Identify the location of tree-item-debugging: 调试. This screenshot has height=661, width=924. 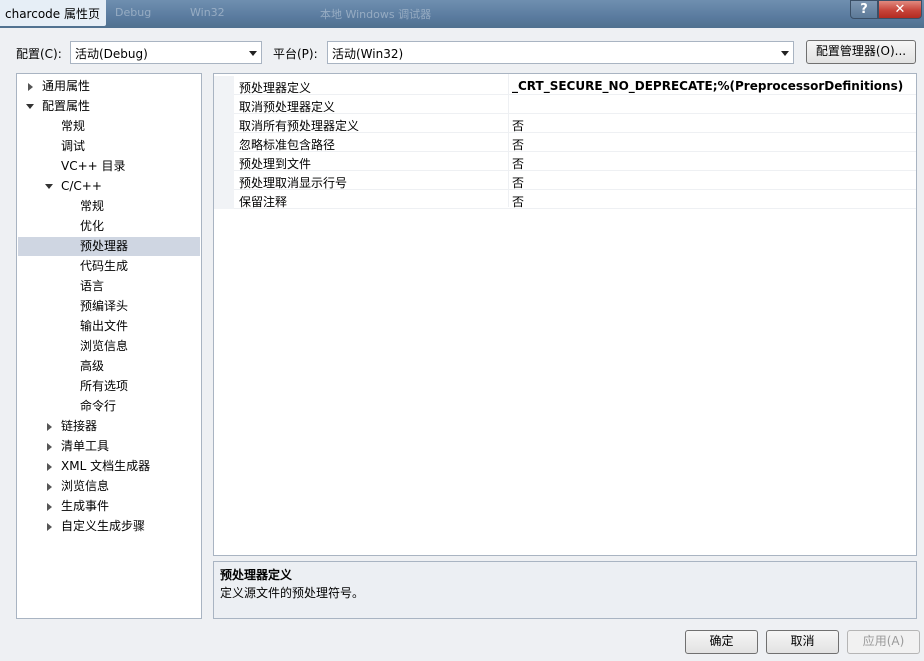
(109, 146).